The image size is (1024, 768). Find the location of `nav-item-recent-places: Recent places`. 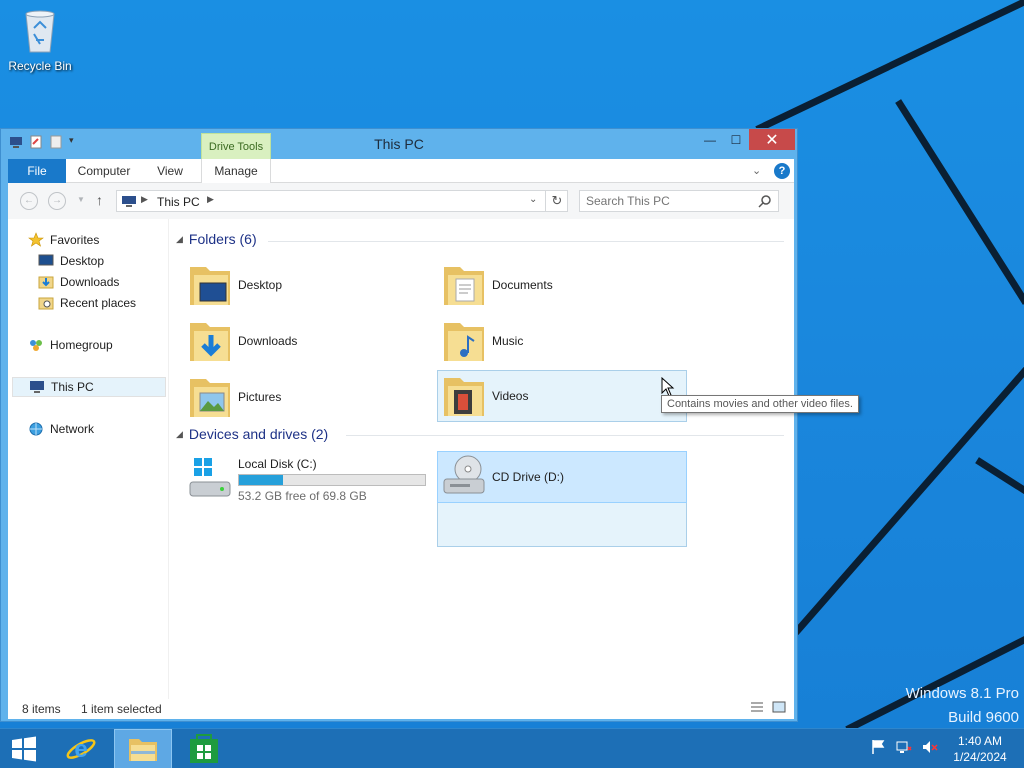

nav-item-recent-places: Recent places is located at coordinates (87, 303).